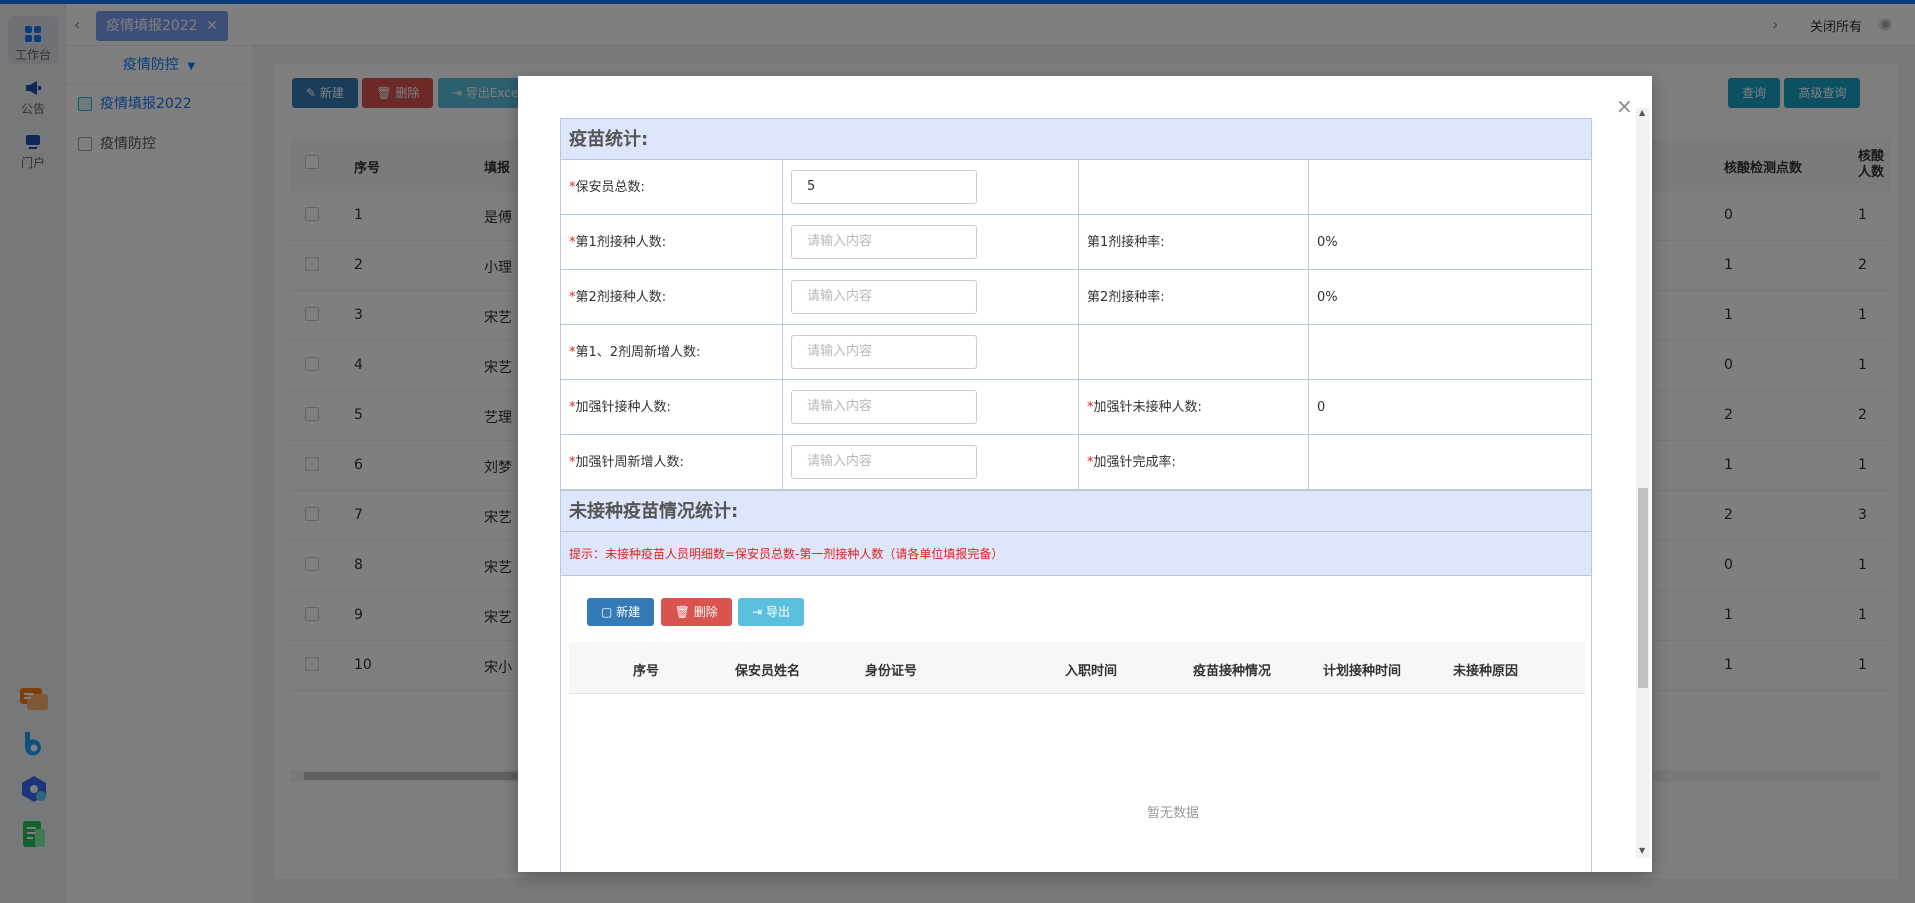 This screenshot has width=1915, height=903. What do you see at coordinates (623, 407) in the screenshot?
I see `field-label-text: 加强针接种人数:` at bounding box center [623, 407].